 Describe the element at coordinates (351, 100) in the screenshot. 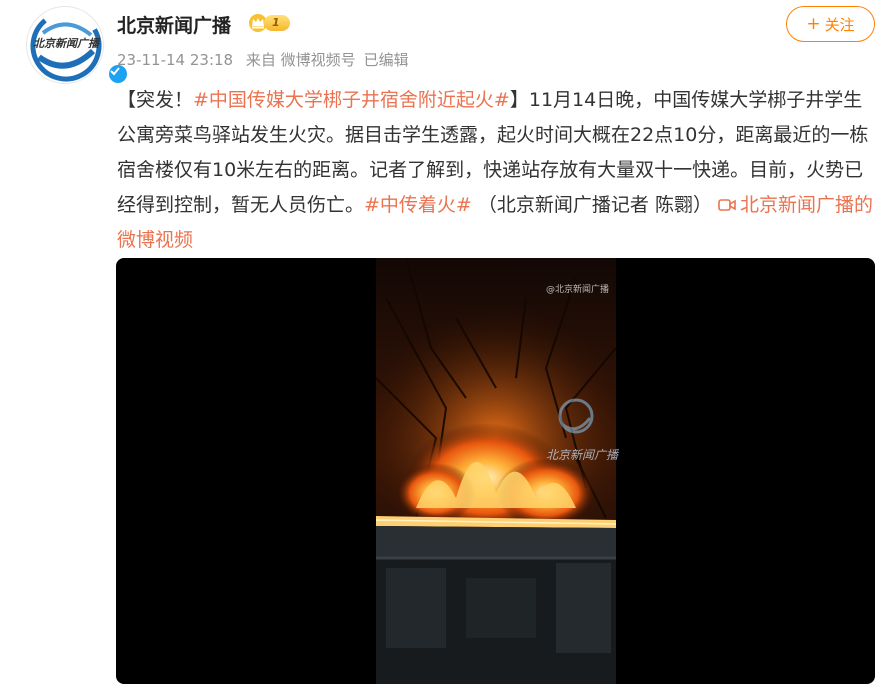

I see `hashtag-link: #中国传媒大学梆子井宿舍附近起火#` at that location.